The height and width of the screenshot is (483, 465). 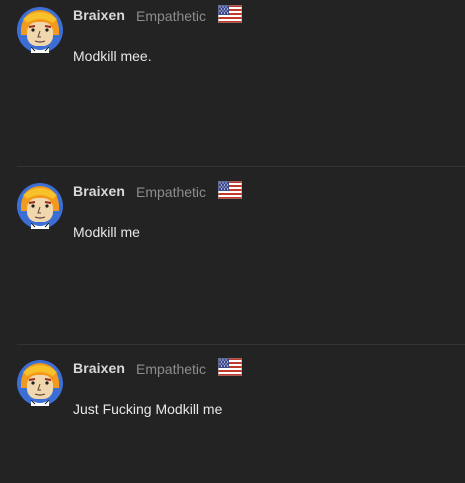 What do you see at coordinates (112, 56) in the screenshot?
I see `post-message: Modkill mee.` at bounding box center [112, 56].